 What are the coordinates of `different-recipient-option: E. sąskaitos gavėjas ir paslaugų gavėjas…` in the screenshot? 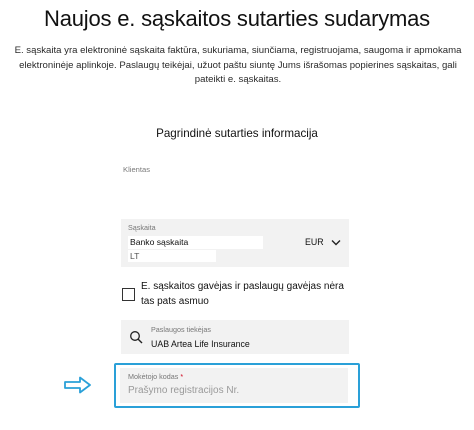 It's located at (236, 296).